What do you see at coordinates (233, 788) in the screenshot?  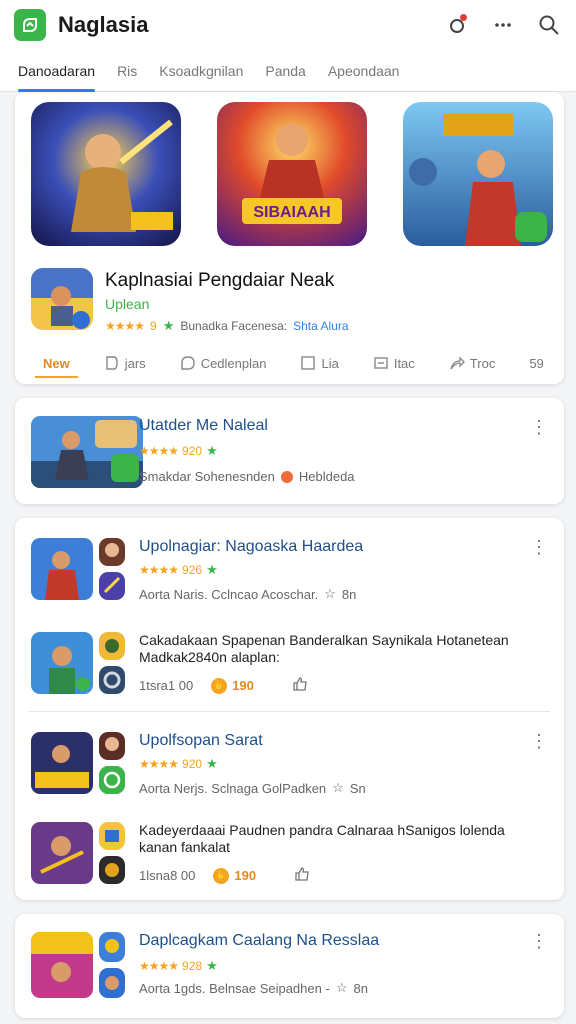 I see `app-meta-text: Aorta Nerjs. Sclnaga GolPadken` at bounding box center [233, 788].